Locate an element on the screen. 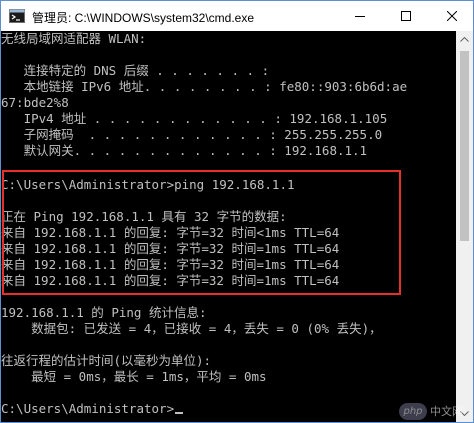  close-button is located at coordinates (451, 16).